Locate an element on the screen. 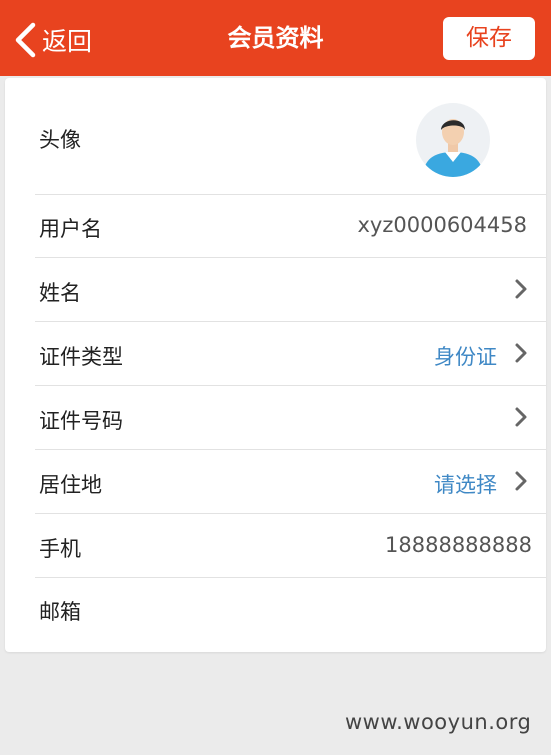 Image resolution: width=551 pixels, height=755 pixels. header-bar: 返回 会员资料 保存 is located at coordinates (275, 38).